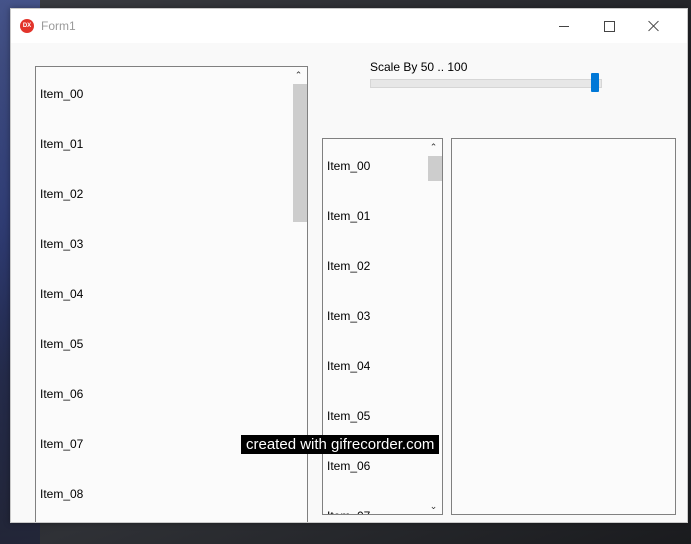 The width and height of the screenshot is (691, 544). What do you see at coordinates (595, 82) in the screenshot?
I see `trackbar-thumb` at bounding box center [595, 82].